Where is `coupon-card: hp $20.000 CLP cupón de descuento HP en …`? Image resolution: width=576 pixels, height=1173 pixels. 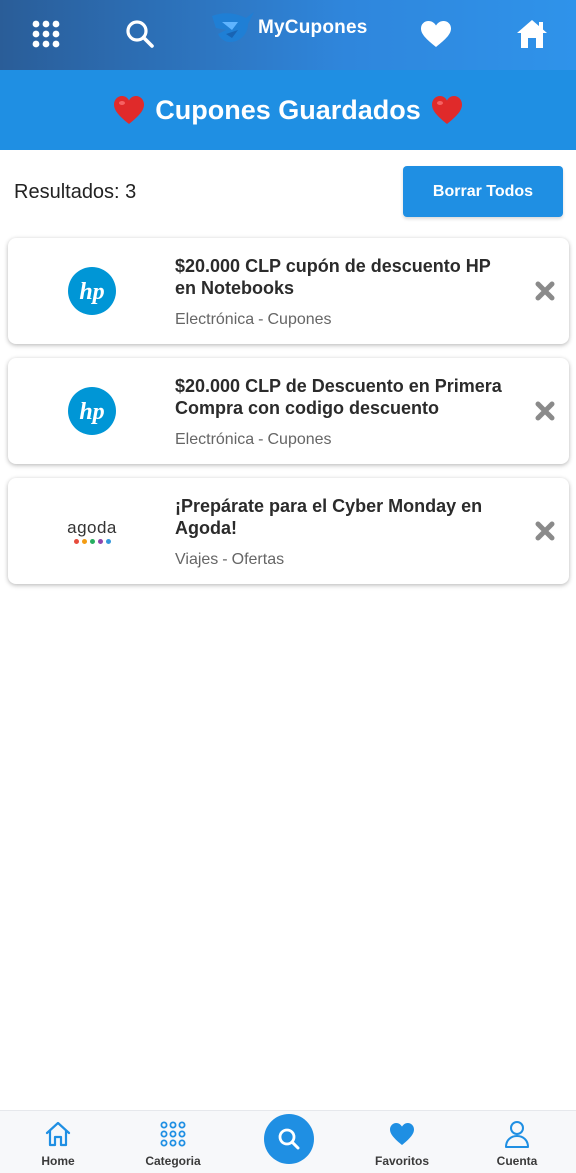 coupon-card: hp $20.000 CLP cupón de descuento HP en … is located at coordinates (288, 291).